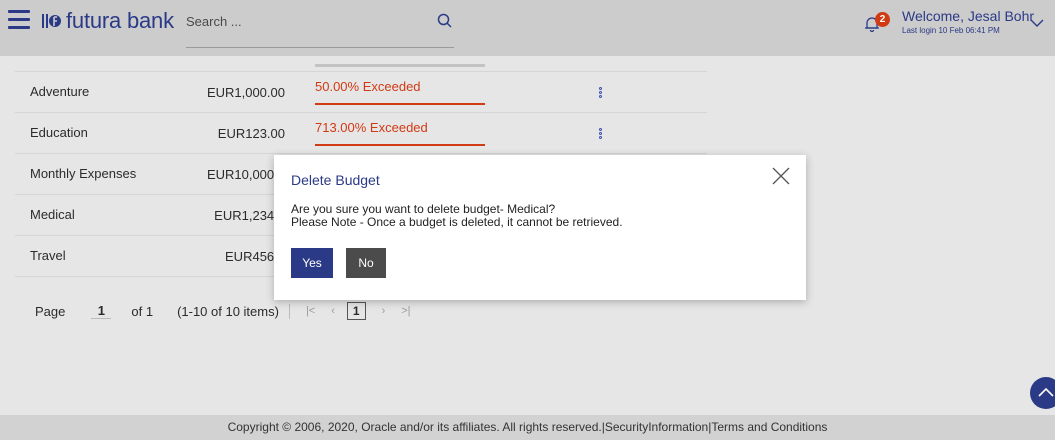  Describe the element at coordinates (368, 86) in the screenshot. I see `status-text: 50.00% Exceeded` at that location.